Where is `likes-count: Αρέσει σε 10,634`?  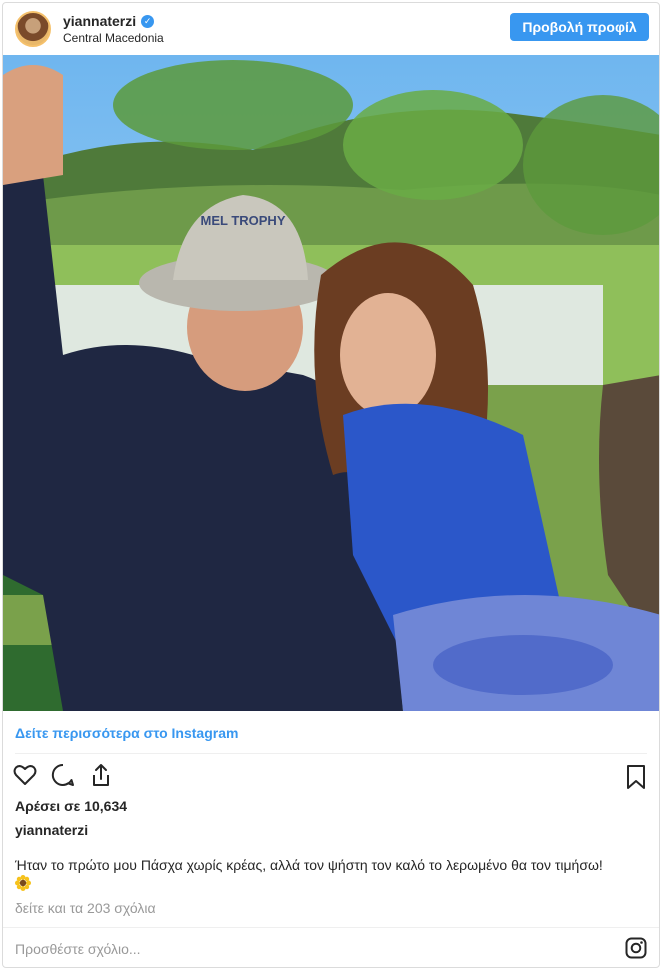 likes-count: Αρέσει σε 10,634 is located at coordinates (71, 806).